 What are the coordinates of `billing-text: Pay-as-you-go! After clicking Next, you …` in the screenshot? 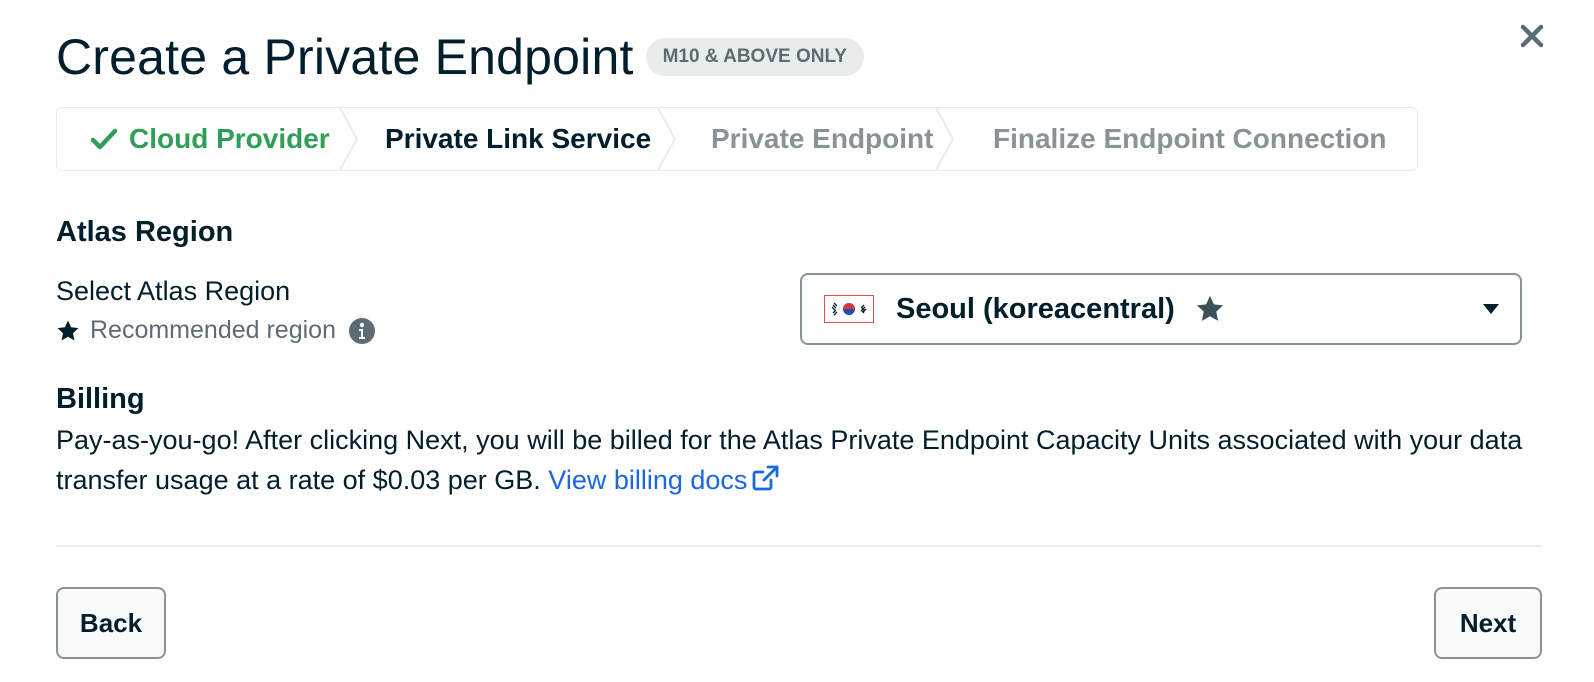 It's located at (789, 460).